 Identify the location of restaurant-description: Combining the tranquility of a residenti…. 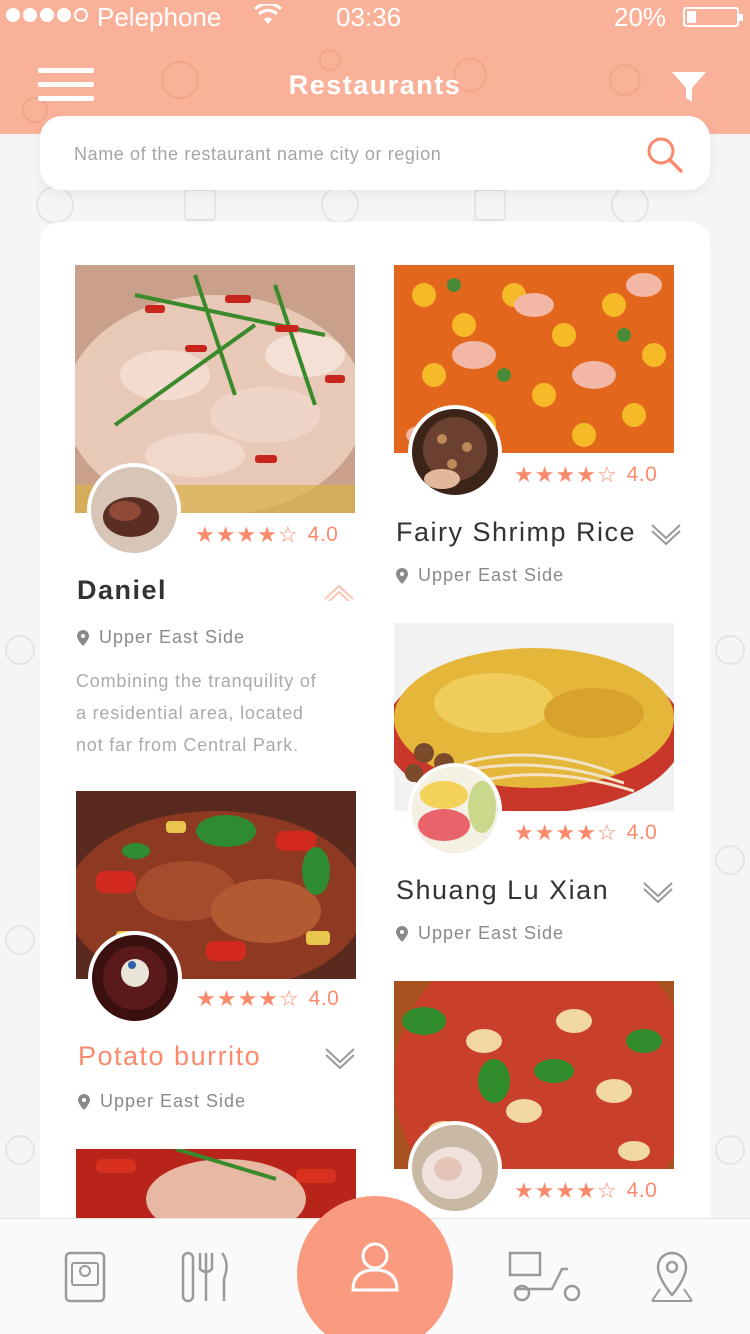
(213, 713).